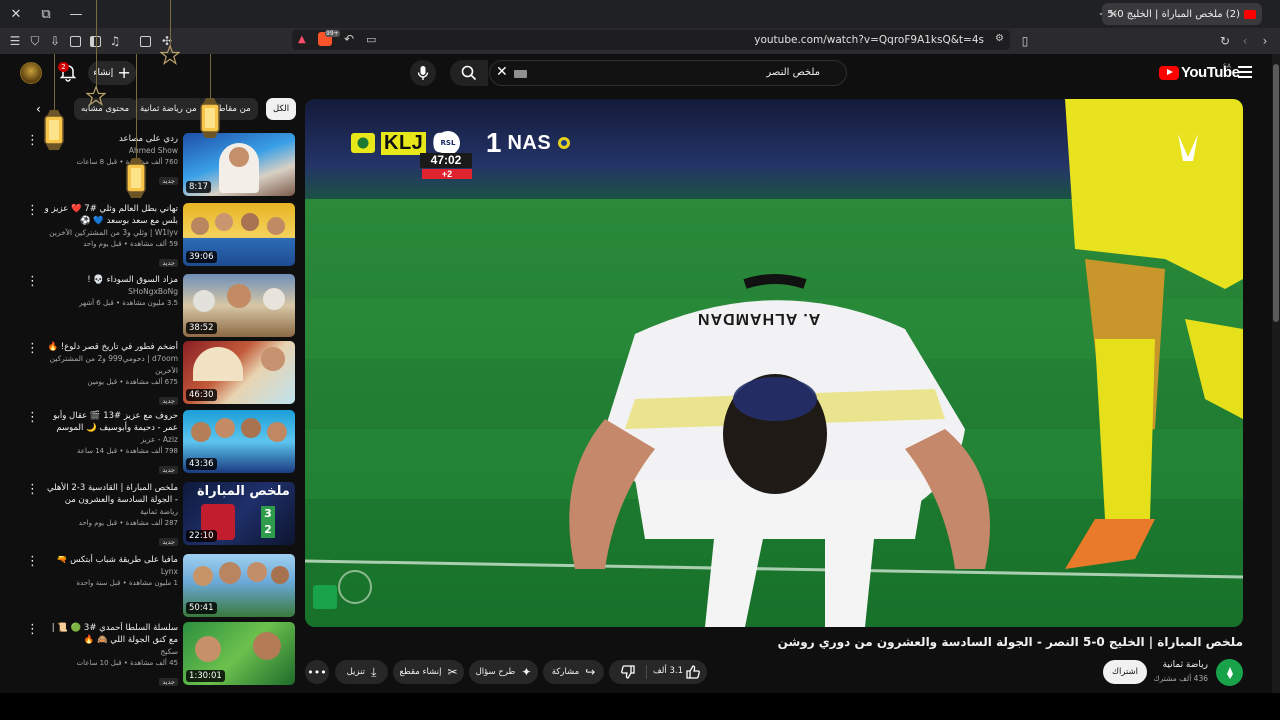  Describe the element at coordinates (136, 178) in the screenshot. I see `lantern-icon` at that location.